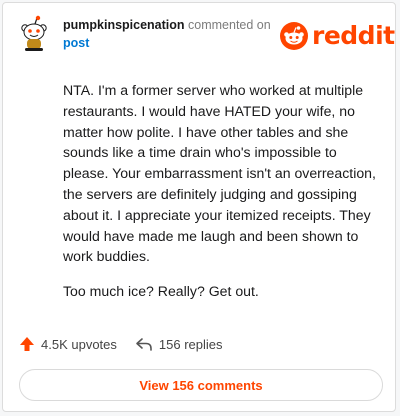 This screenshot has height=416, width=400. What do you see at coordinates (79, 344) in the screenshot?
I see `upvote-count: 4.5K upvotes` at bounding box center [79, 344].